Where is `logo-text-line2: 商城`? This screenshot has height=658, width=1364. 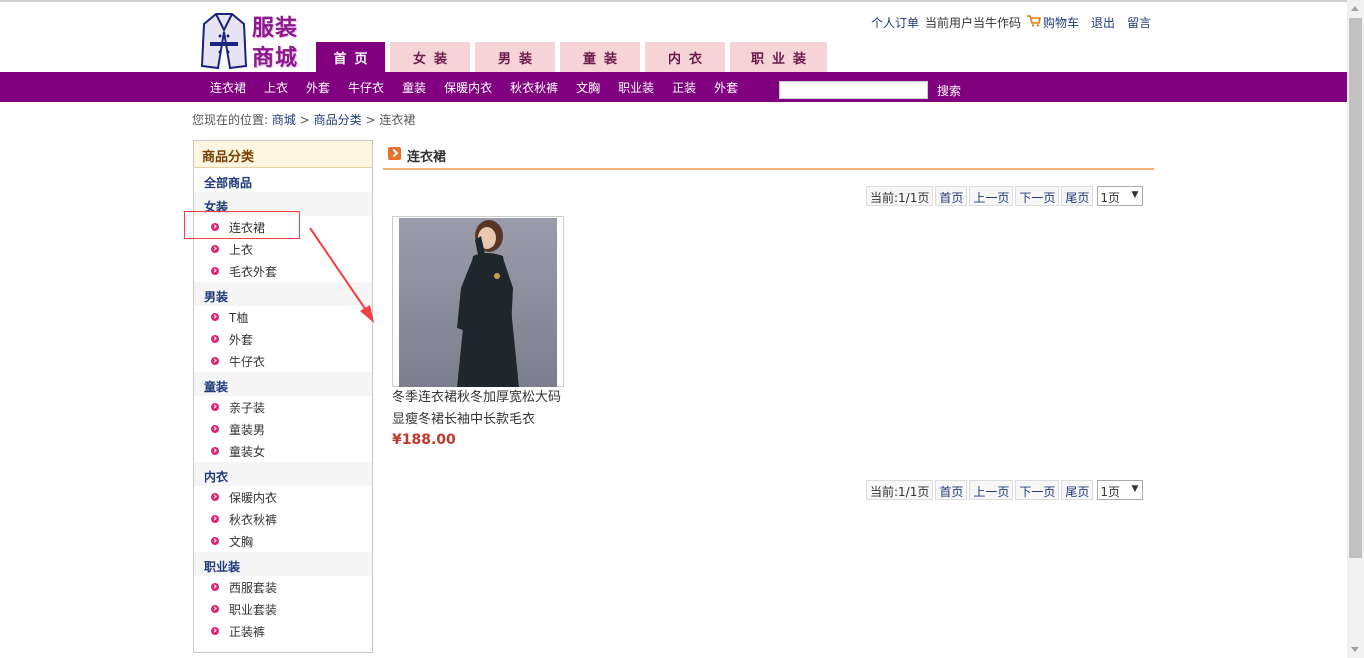 logo-text-line2: 商城 is located at coordinates (275, 58).